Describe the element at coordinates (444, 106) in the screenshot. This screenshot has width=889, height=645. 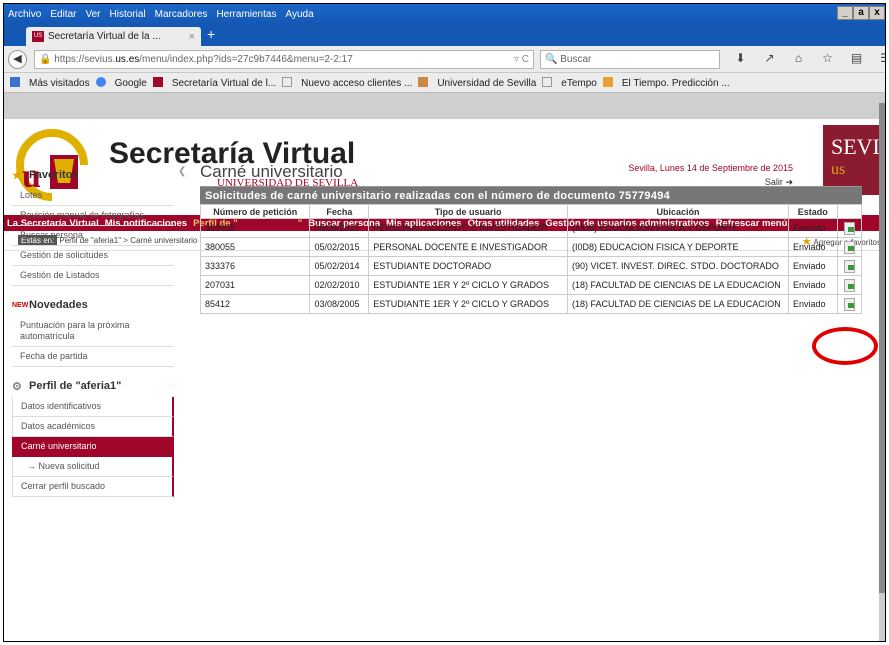
I see `top-gray-band` at that location.